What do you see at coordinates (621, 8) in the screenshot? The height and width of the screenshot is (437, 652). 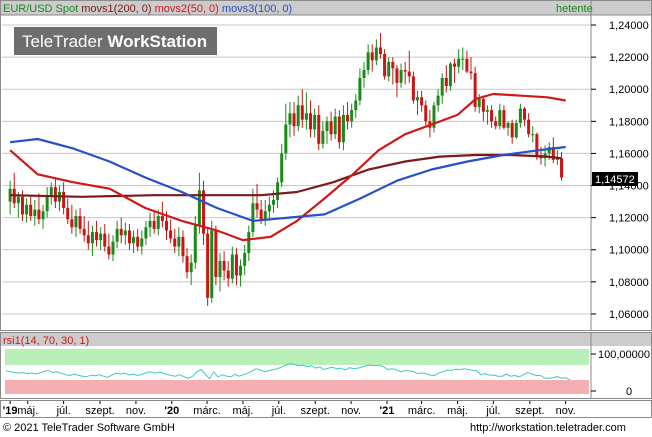 I see `price-axis-header` at bounding box center [621, 8].